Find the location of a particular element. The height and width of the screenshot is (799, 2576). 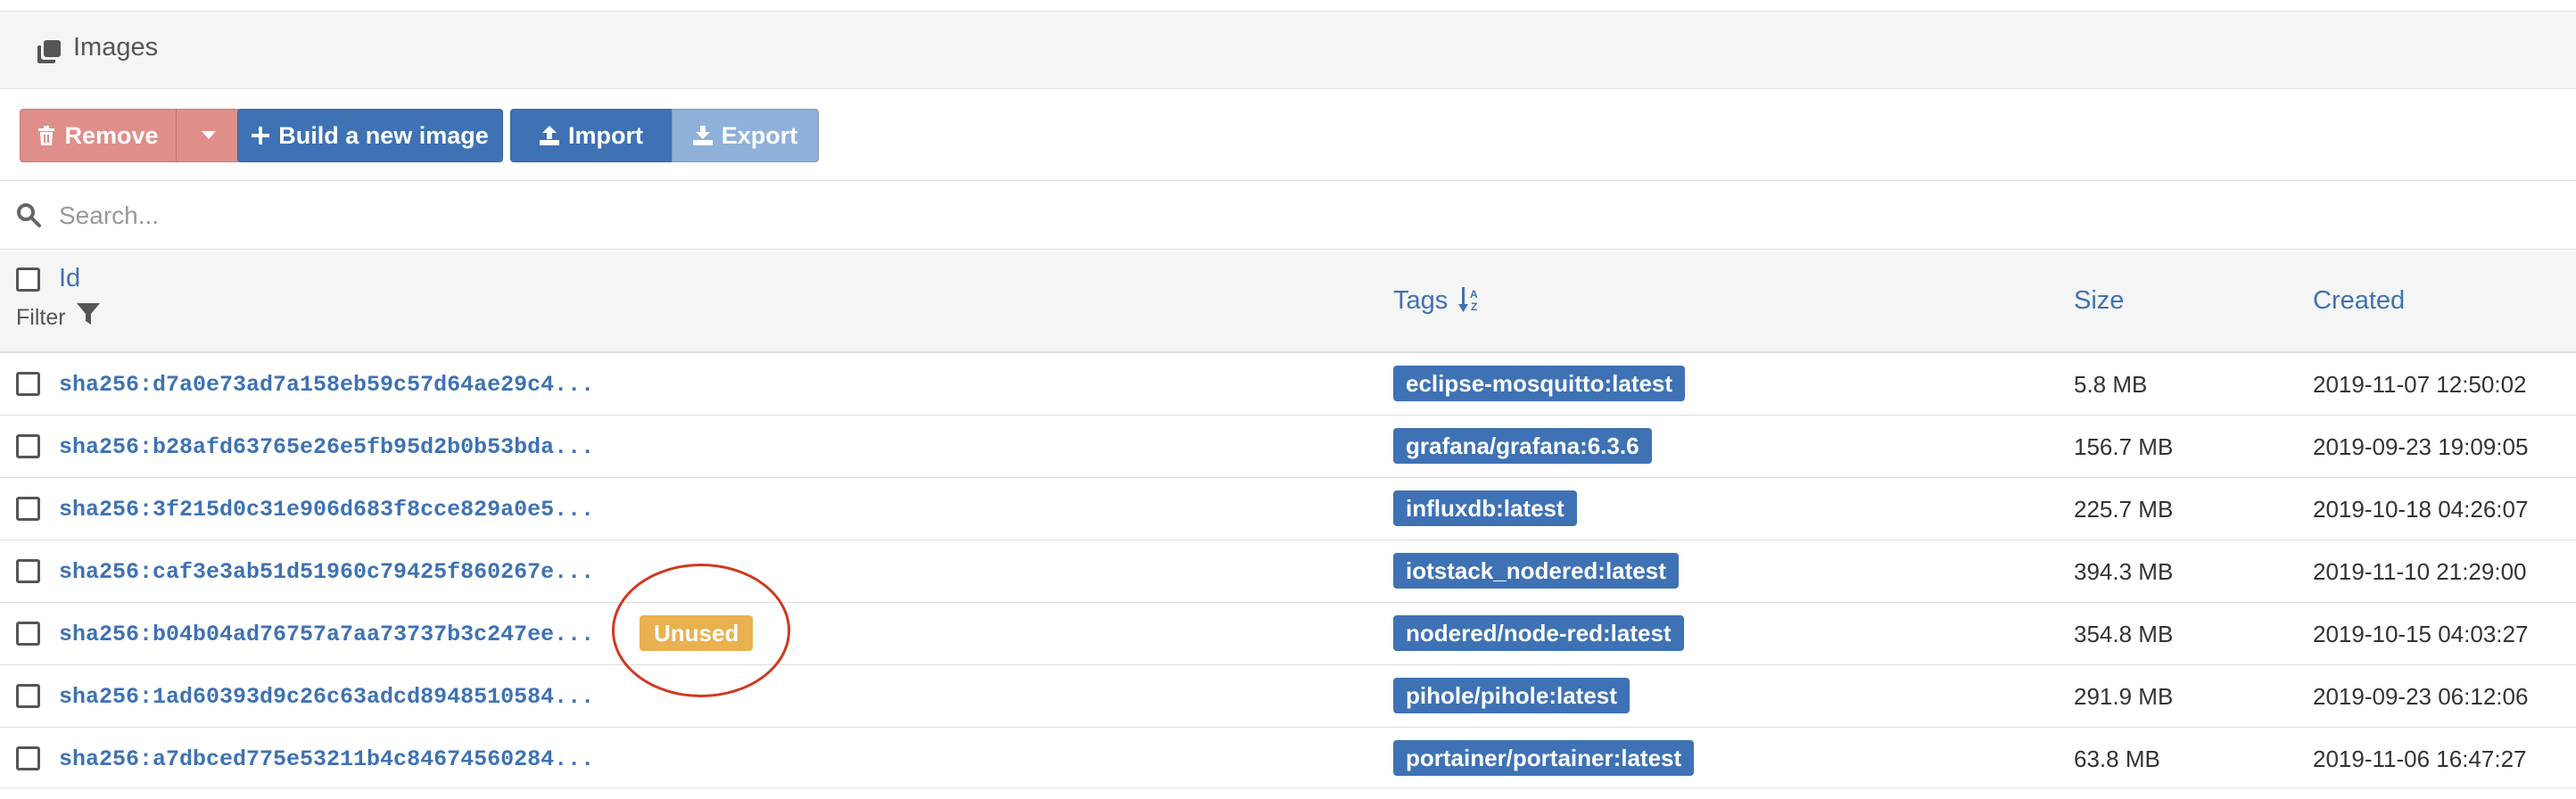

image-tag: pihole/pihole:latest is located at coordinates (1511, 695).